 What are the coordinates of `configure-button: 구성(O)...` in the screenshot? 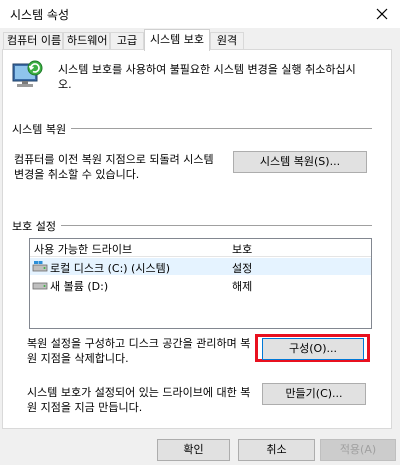 It's located at (313, 349).